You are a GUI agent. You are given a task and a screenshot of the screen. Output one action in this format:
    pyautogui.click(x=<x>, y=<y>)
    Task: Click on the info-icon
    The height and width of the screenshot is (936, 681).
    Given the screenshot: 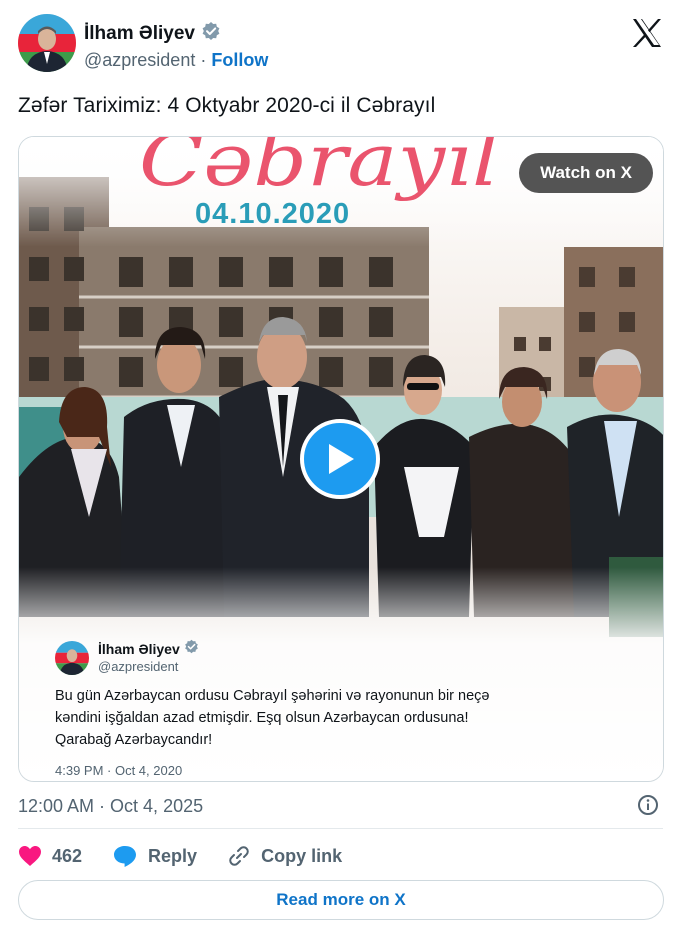 What is the action you would take?
    pyautogui.click(x=648, y=805)
    